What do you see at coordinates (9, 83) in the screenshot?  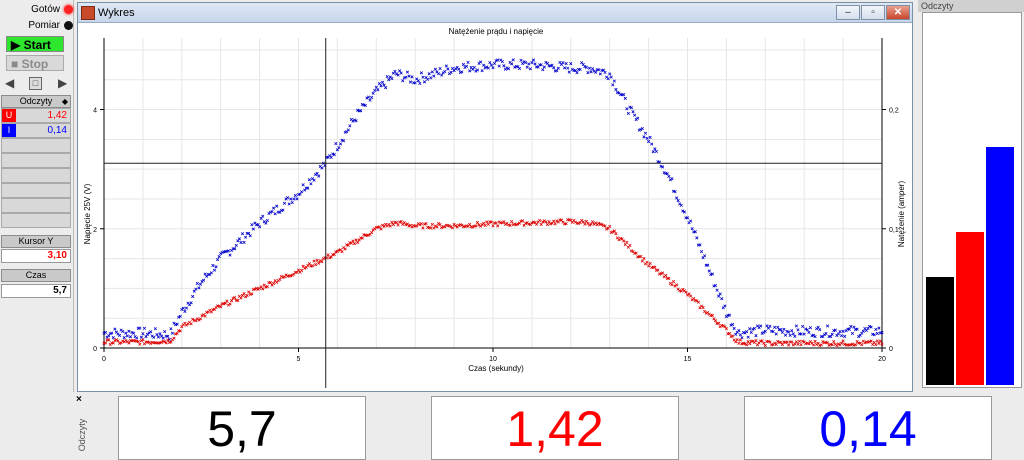 I see `prev-arrow-icon: ◀` at bounding box center [9, 83].